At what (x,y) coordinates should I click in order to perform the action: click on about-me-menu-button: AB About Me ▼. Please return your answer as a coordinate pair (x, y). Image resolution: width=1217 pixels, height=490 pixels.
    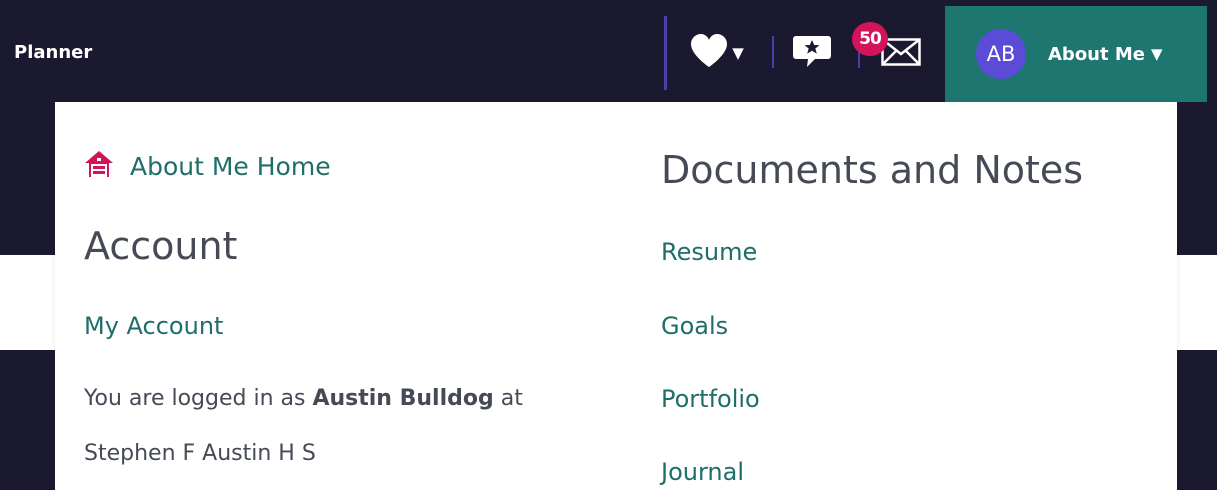
    Looking at the image, I should click on (1076, 54).